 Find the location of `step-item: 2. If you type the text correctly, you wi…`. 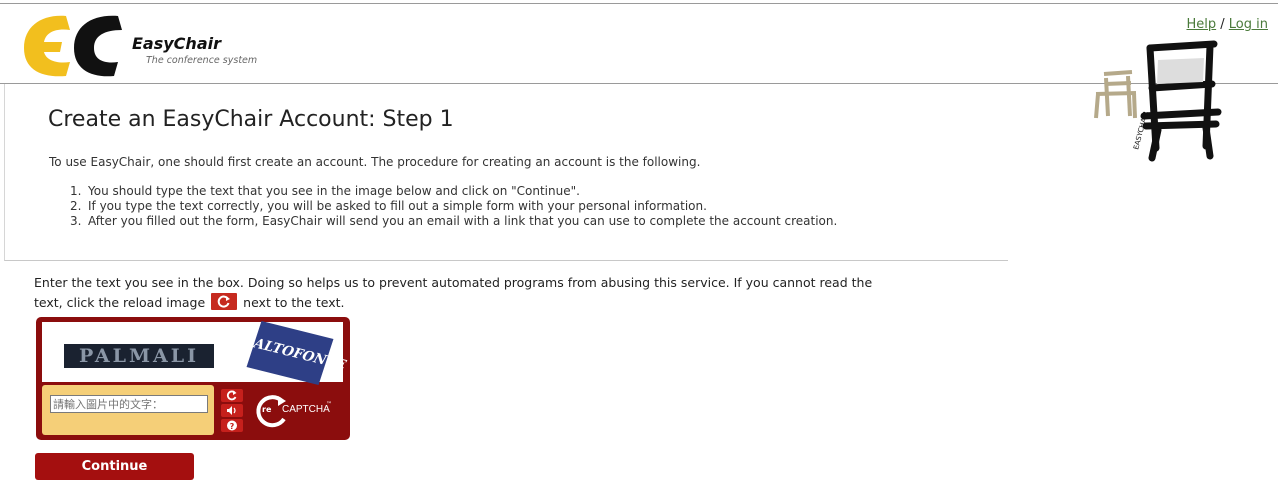

step-item: 2. If you type the text correctly, you wi… is located at coordinates (453, 206).